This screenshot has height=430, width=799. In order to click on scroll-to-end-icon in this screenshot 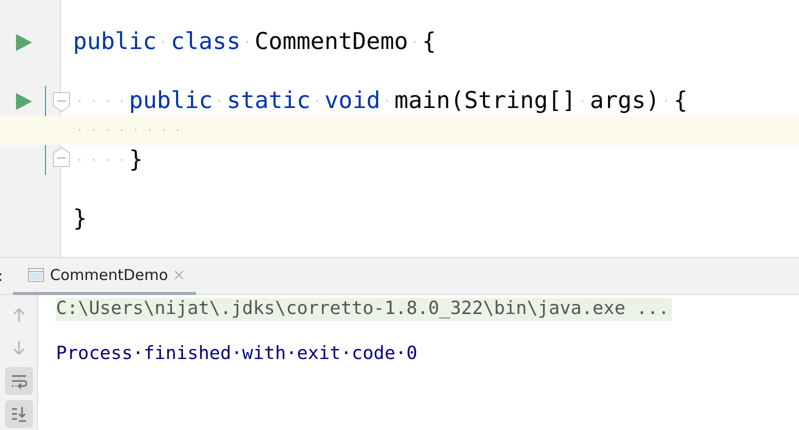, I will do `click(18, 414)`.